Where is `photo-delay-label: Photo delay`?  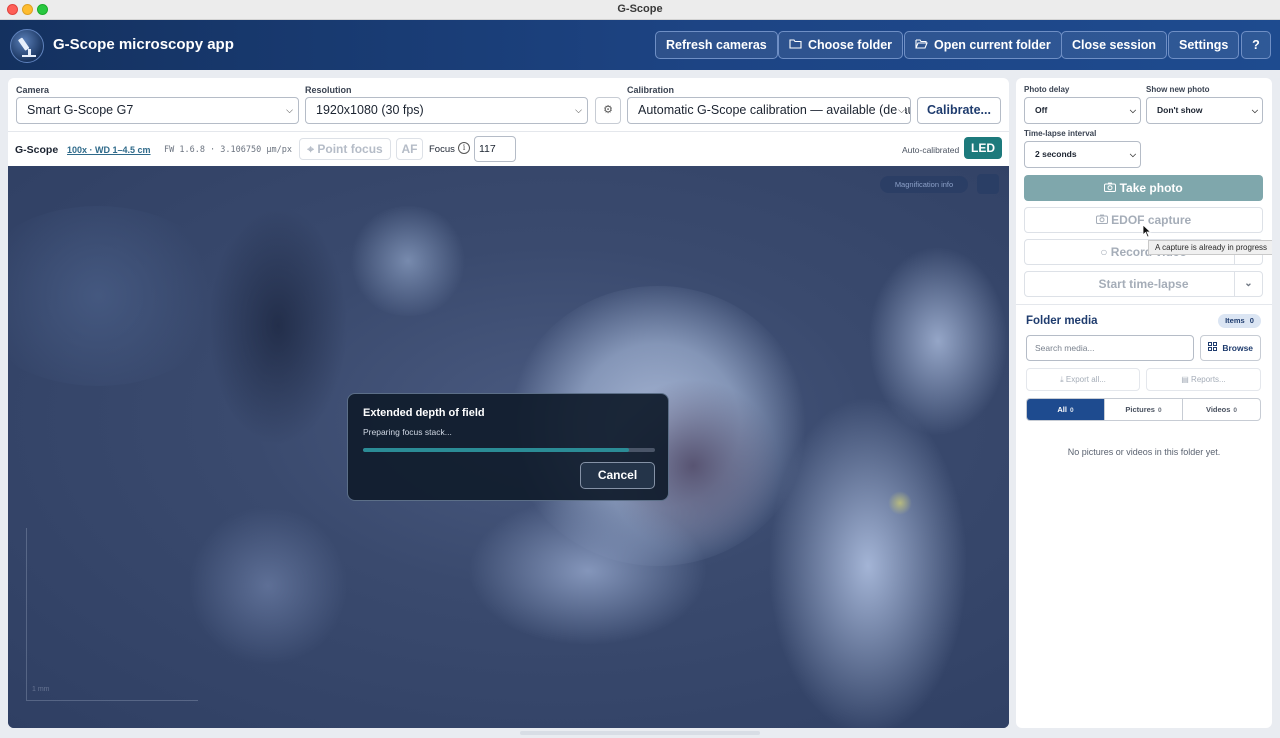
photo-delay-label: Photo delay is located at coordinates (1047, 89).